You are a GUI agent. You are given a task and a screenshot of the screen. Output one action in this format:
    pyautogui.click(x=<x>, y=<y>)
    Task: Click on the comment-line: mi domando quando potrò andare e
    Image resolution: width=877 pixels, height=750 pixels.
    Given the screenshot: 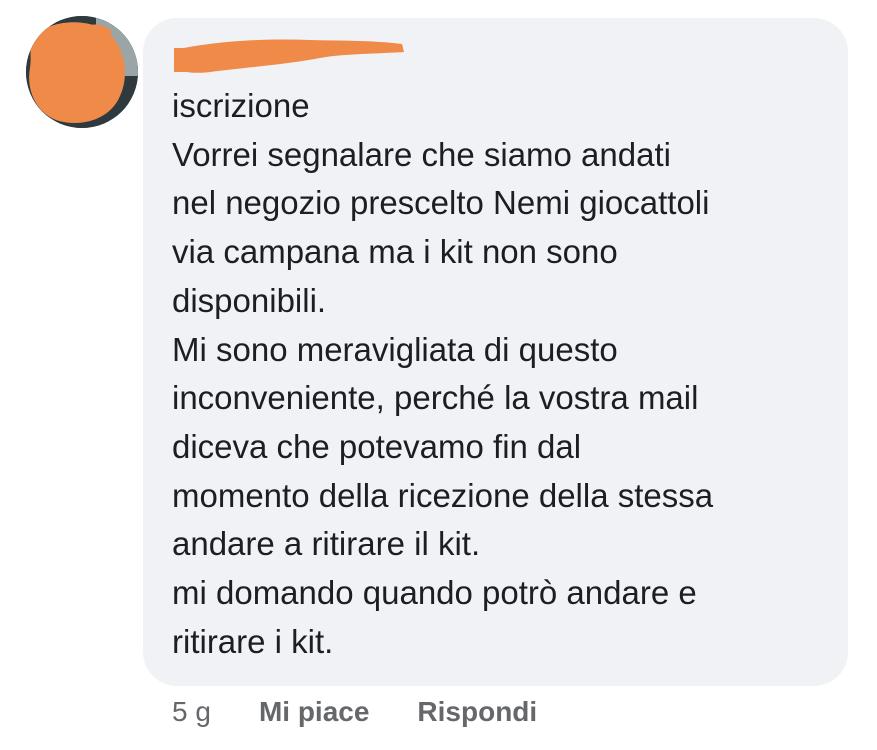 What is the action you would take?
    pyautogui.click(x=434, y=593)
    